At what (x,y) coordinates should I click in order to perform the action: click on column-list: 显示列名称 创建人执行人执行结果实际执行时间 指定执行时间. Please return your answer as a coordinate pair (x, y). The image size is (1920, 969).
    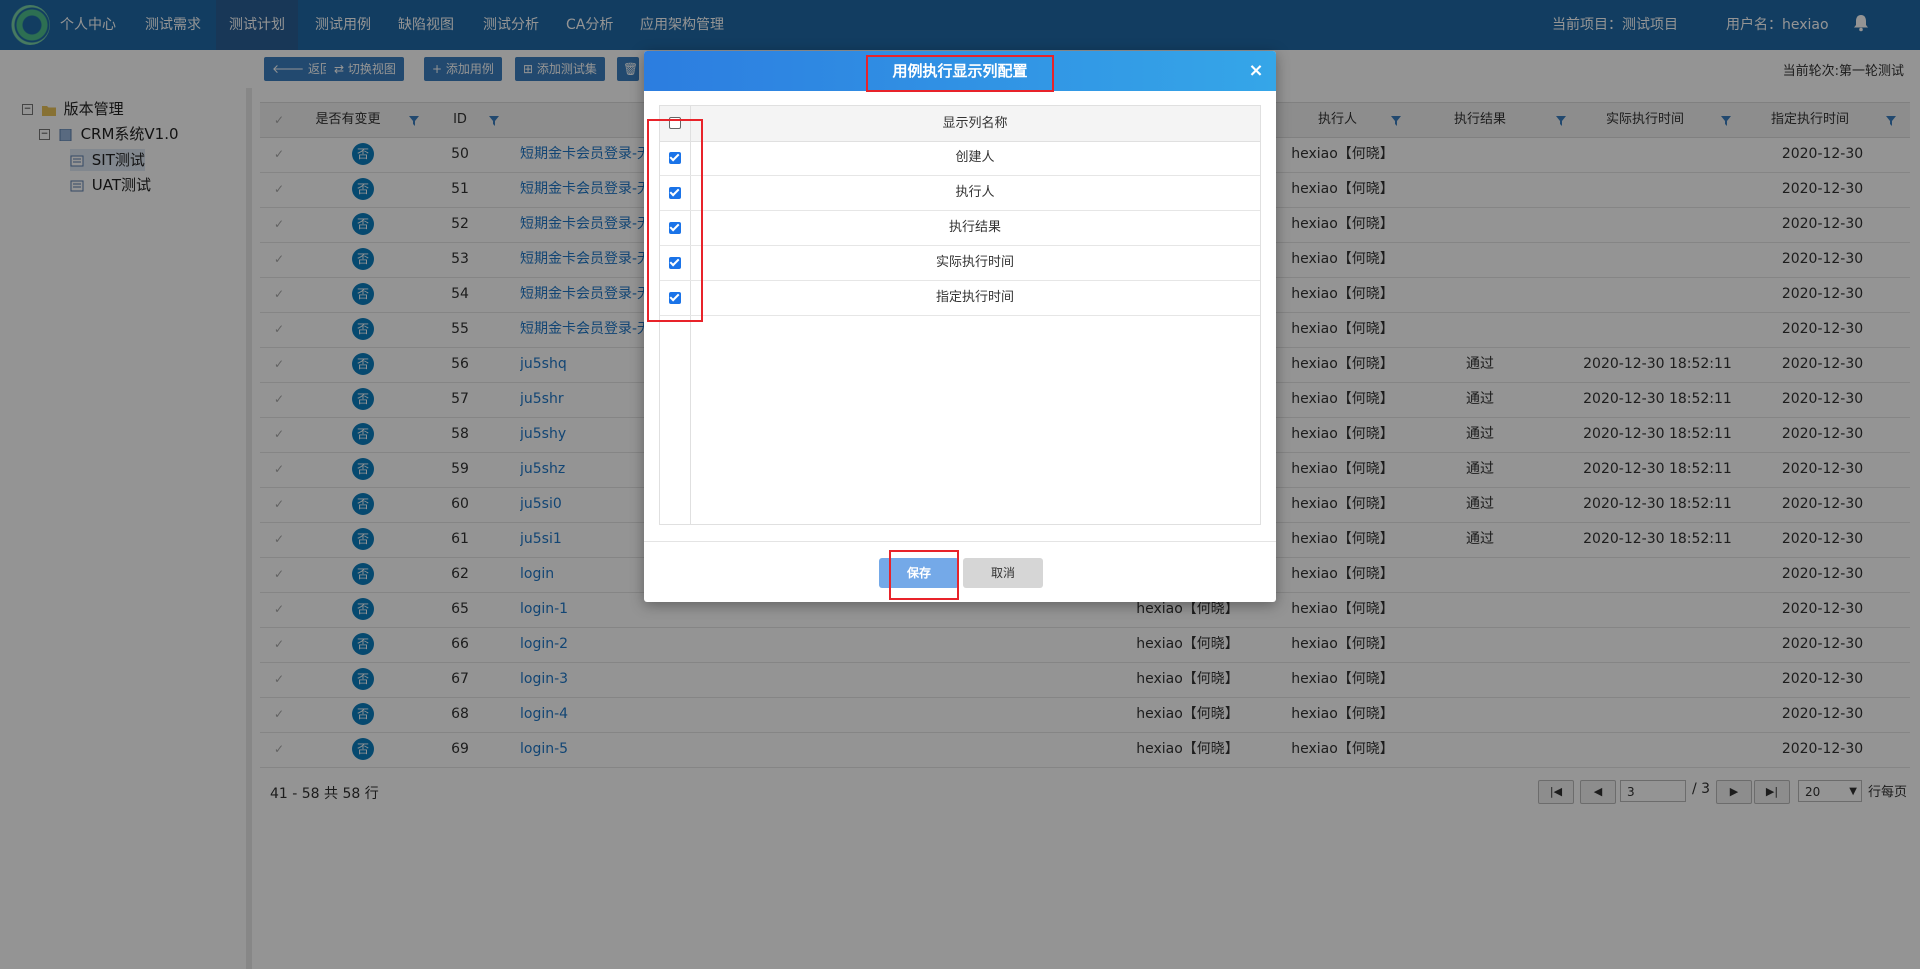
    Looking at the image, I should click on (960, 315).